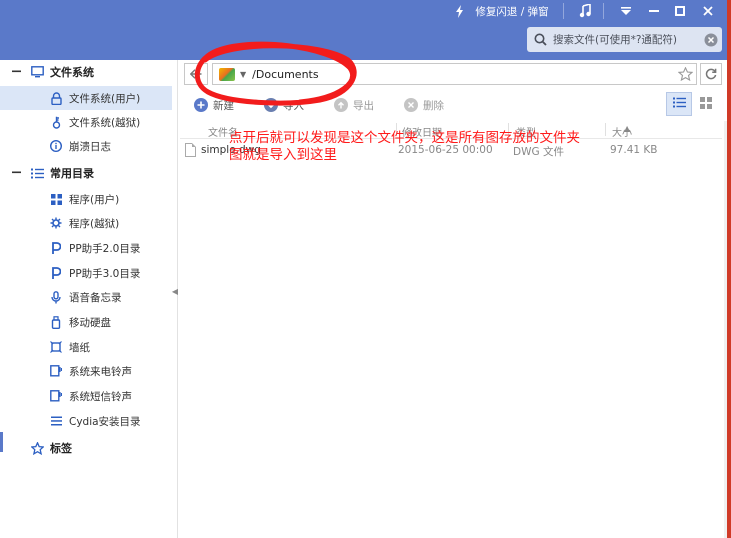  Describe the element at coordinates (61, 448) in the screenshot. I see `sidebar-item-label: 标签` at that location.